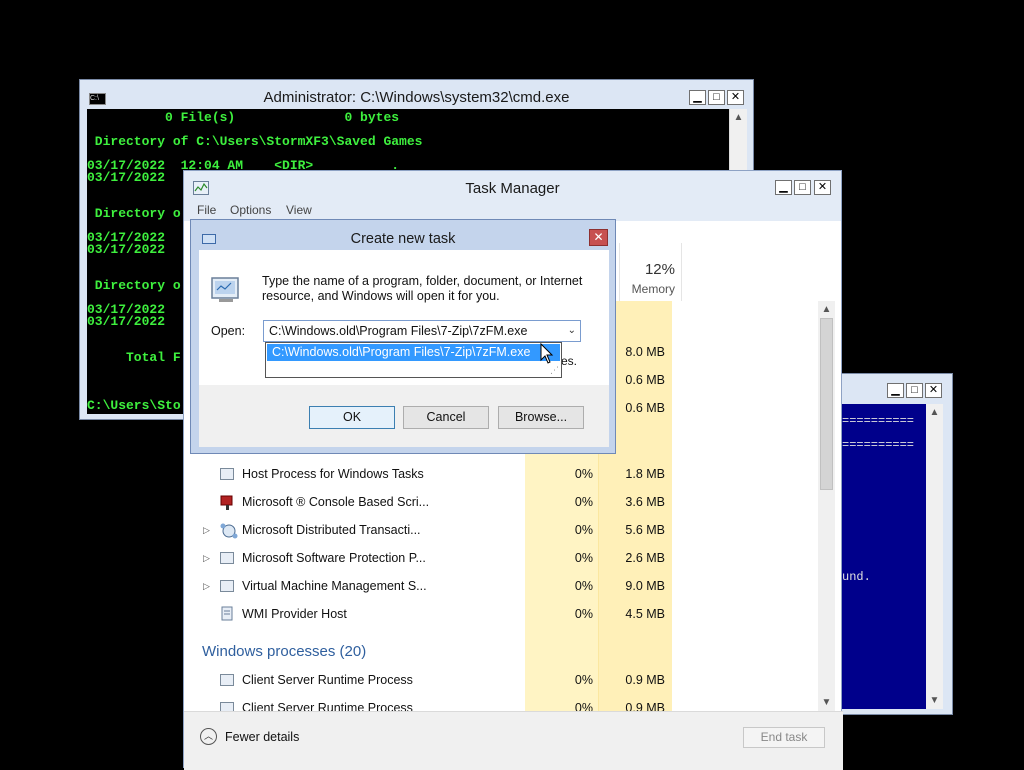 This screenshot has width=1024, height=770. Describe the element at coordinates (878, 421) in the screenshot. I see `console-line: ==========` at that location.